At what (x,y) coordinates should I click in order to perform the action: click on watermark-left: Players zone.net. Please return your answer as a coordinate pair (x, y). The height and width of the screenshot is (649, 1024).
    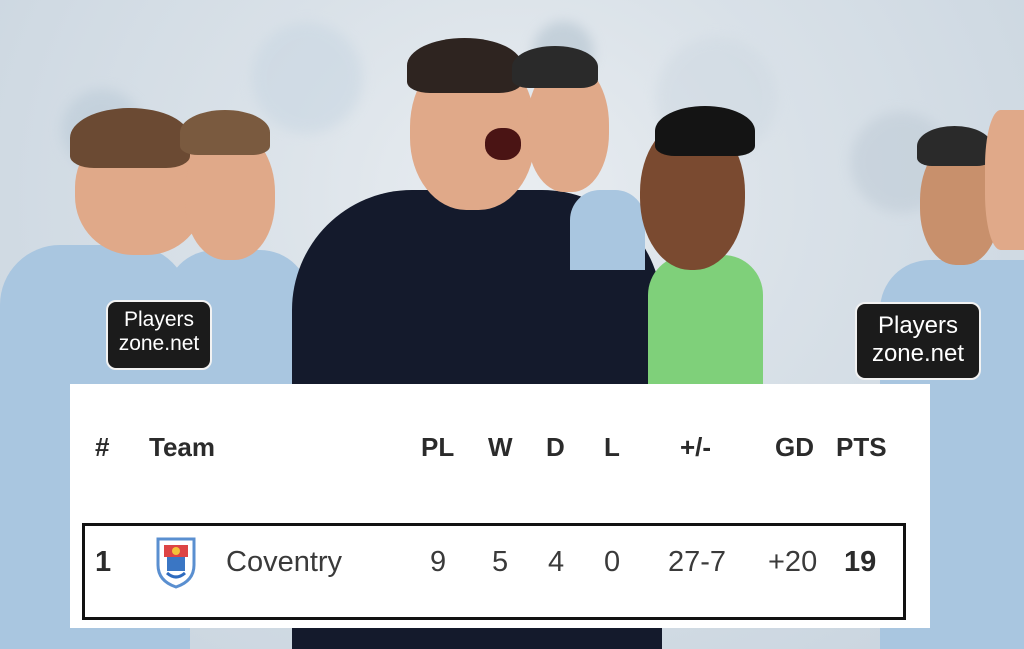
    Looking at the image, I should click on (159, 335).